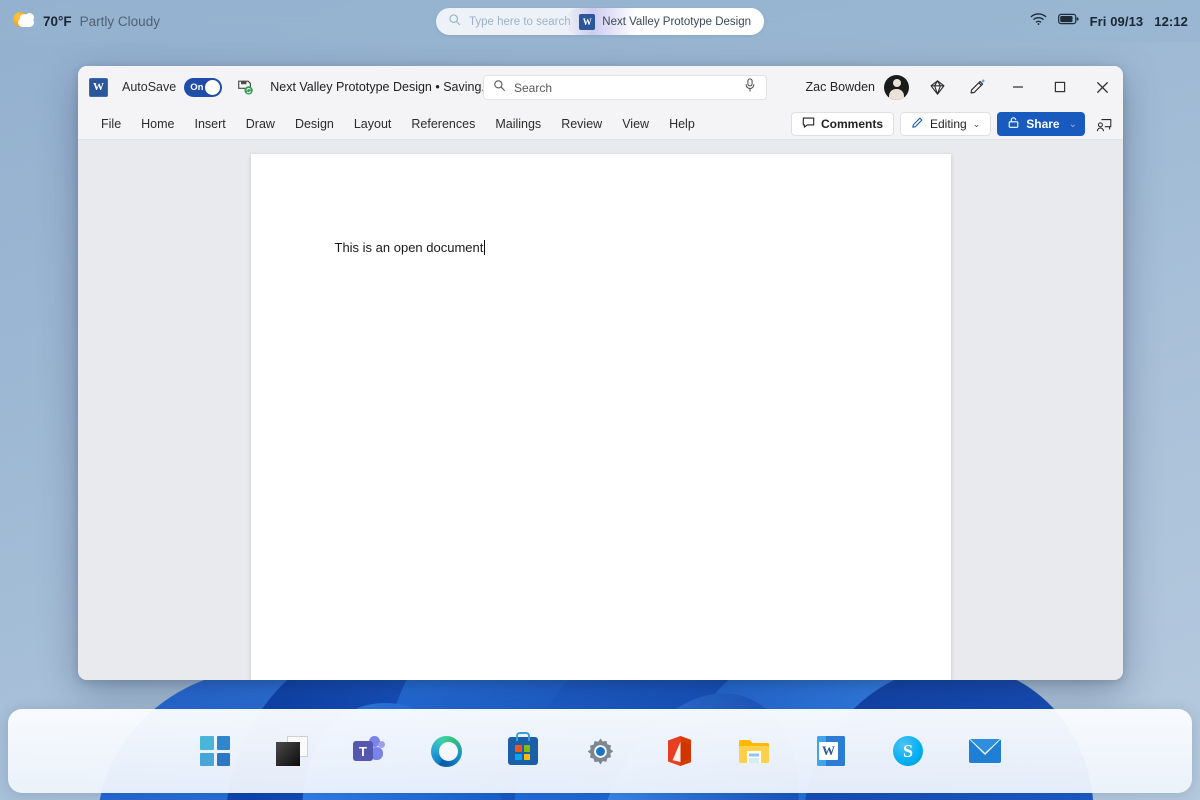 The height and width of the screenshot is (800, 1200). What do you see at coordinates (518, 124) in the screenshot?
I see `tab-mailings: Mailings` at bounding box center [518, 124].